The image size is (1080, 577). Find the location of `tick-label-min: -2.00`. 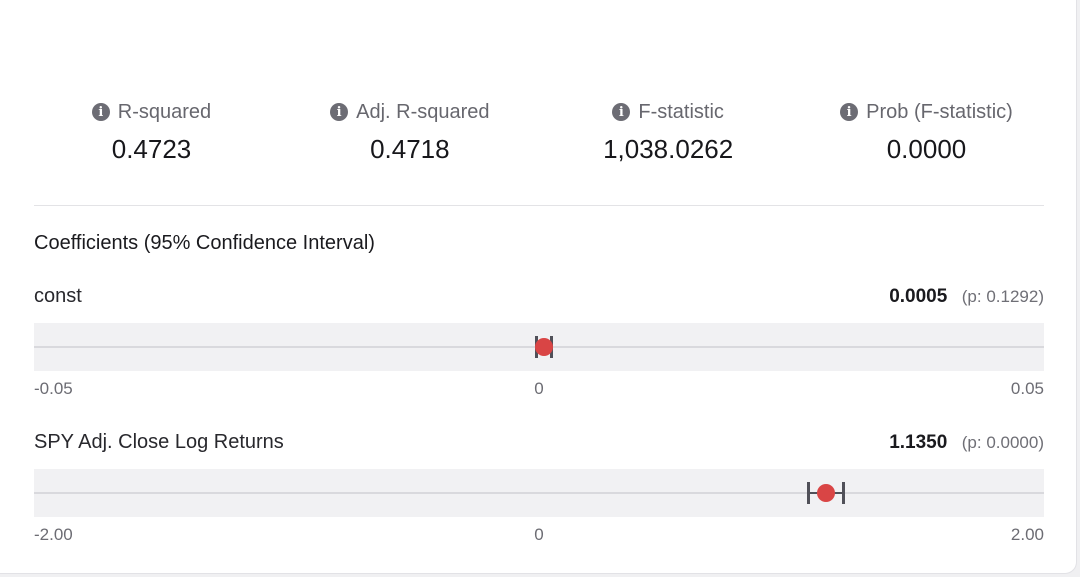

tick-label-min: -2.00 is located at coordinates (53, 534).